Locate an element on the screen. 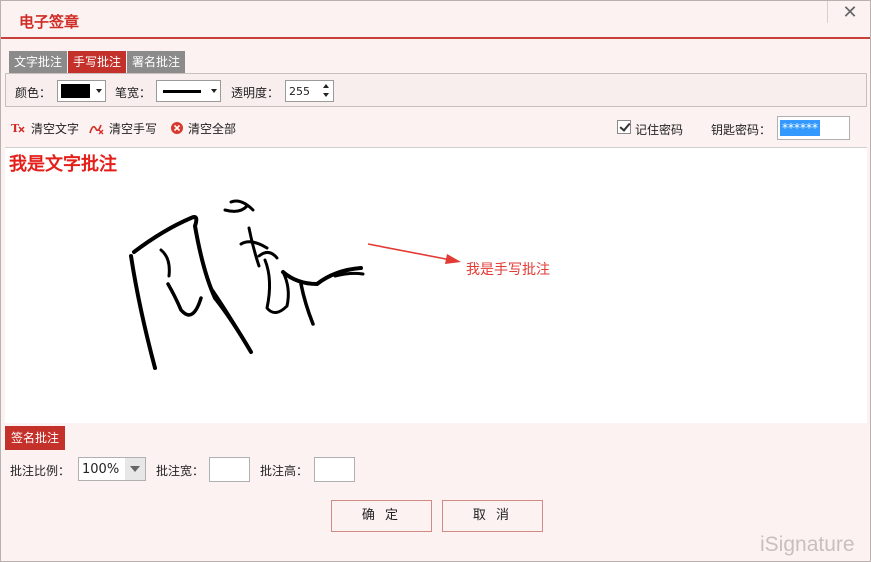 This screenshot has width=871, height=562. color-picker is located at coordinates (81, 91).